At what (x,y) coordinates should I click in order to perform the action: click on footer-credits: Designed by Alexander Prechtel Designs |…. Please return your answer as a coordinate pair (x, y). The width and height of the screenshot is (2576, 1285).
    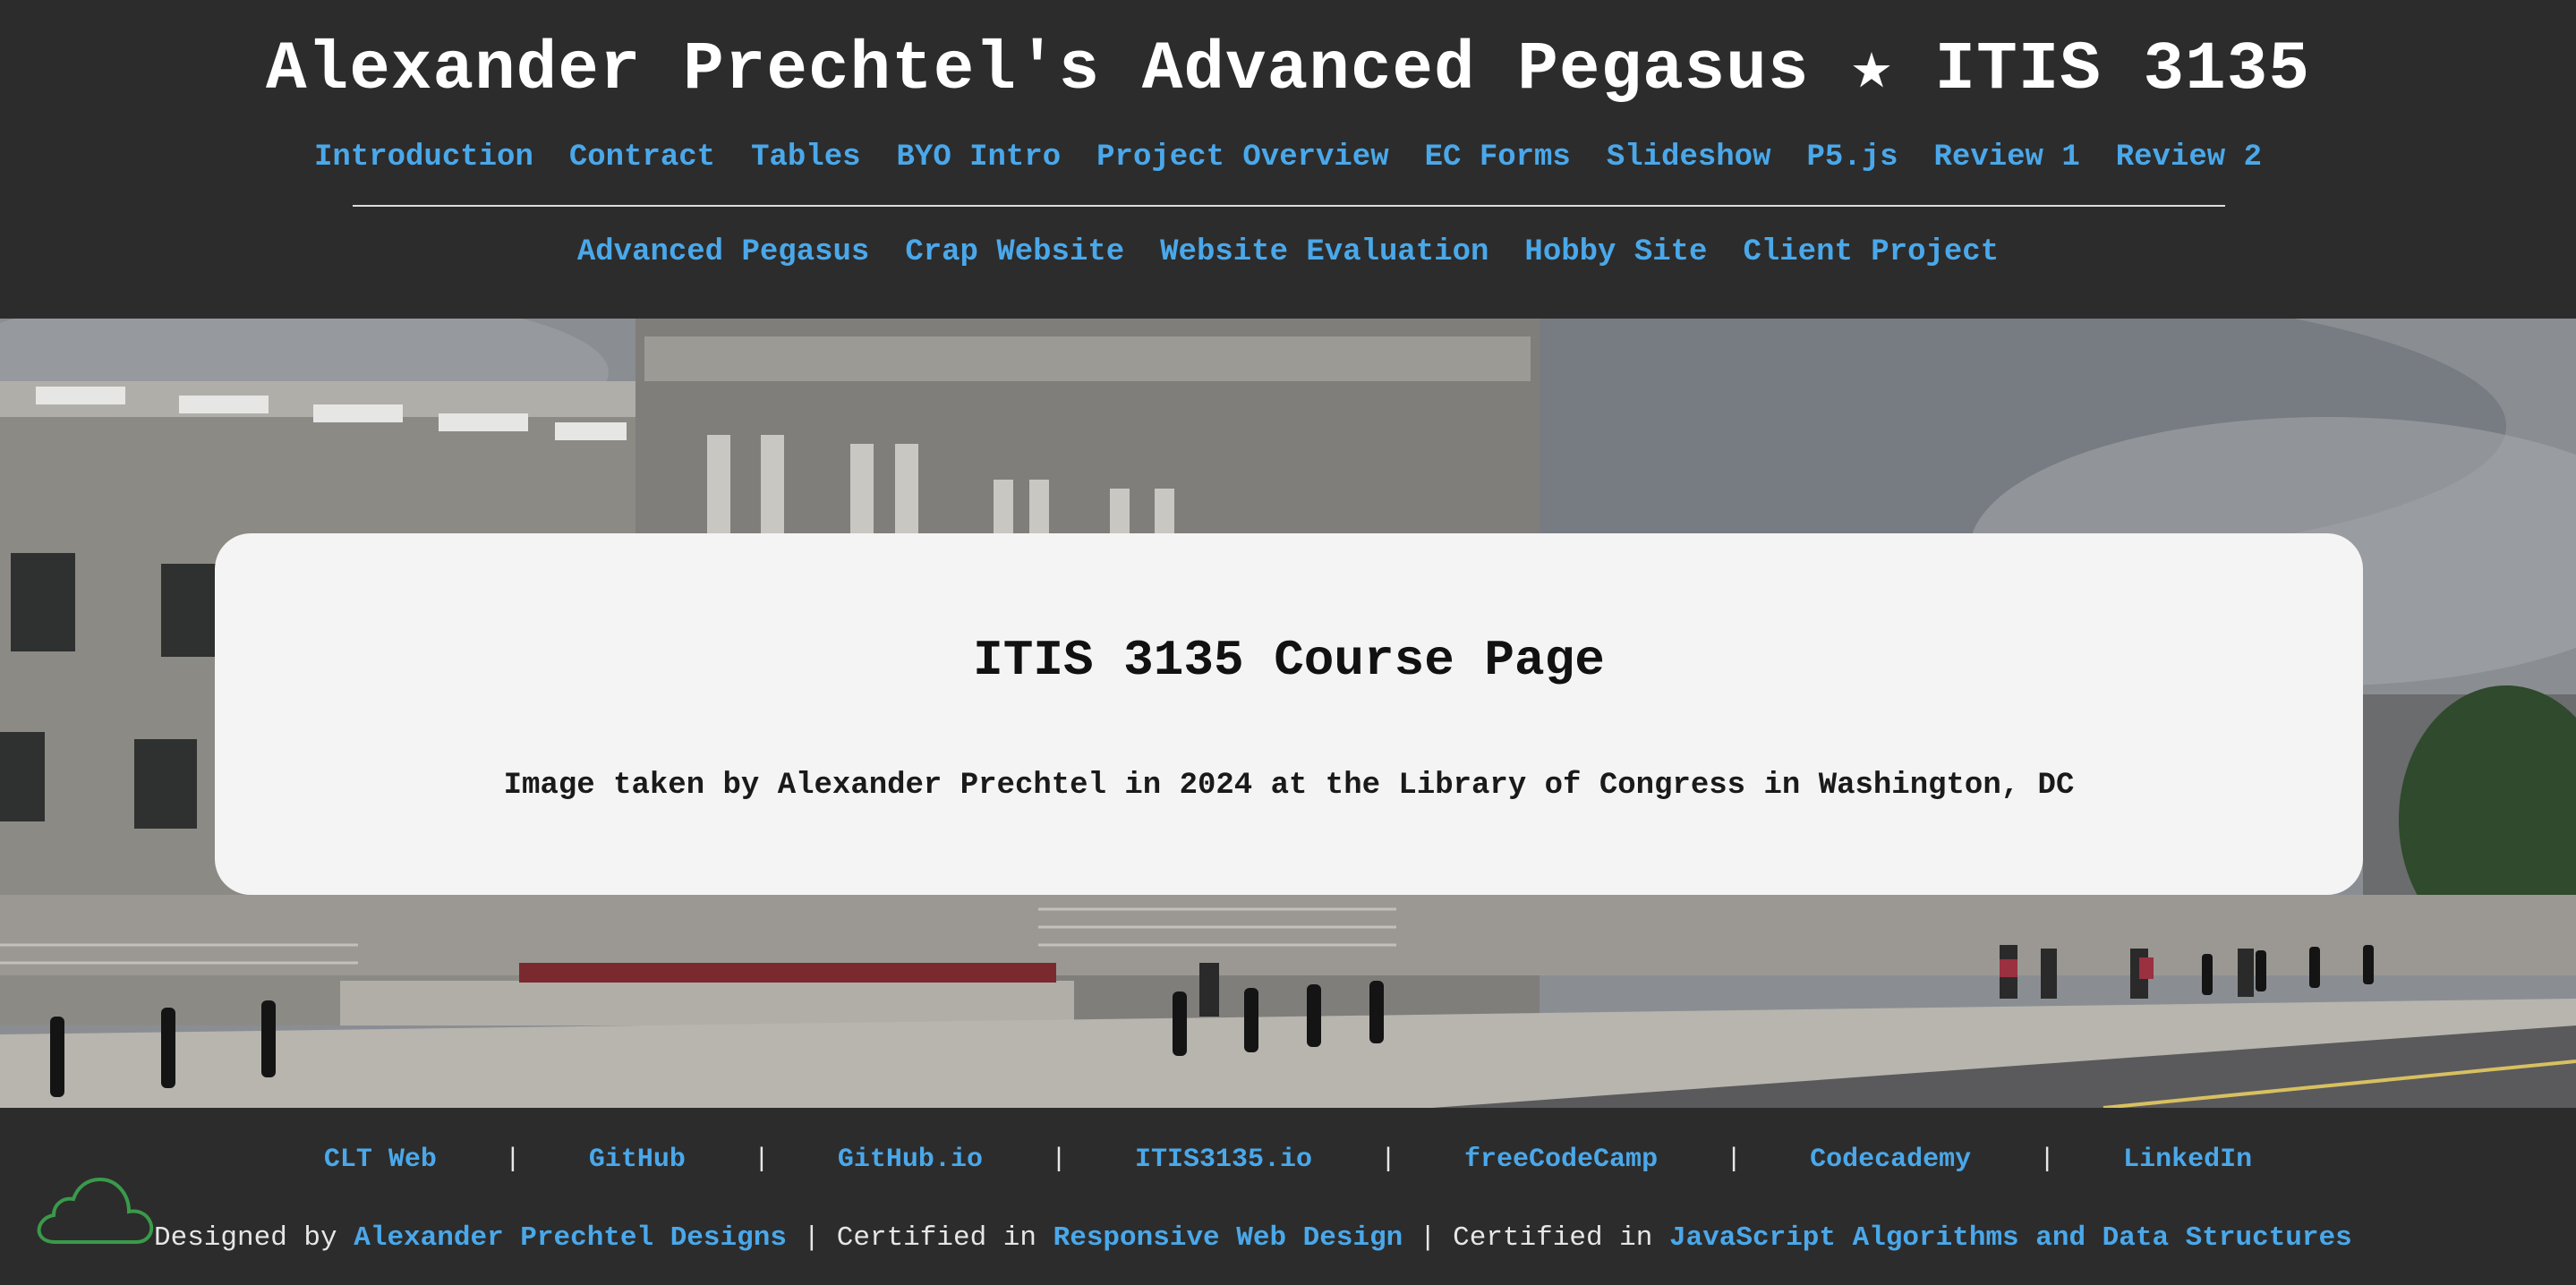
    Looking at the image, I should click on (1365, 1239).